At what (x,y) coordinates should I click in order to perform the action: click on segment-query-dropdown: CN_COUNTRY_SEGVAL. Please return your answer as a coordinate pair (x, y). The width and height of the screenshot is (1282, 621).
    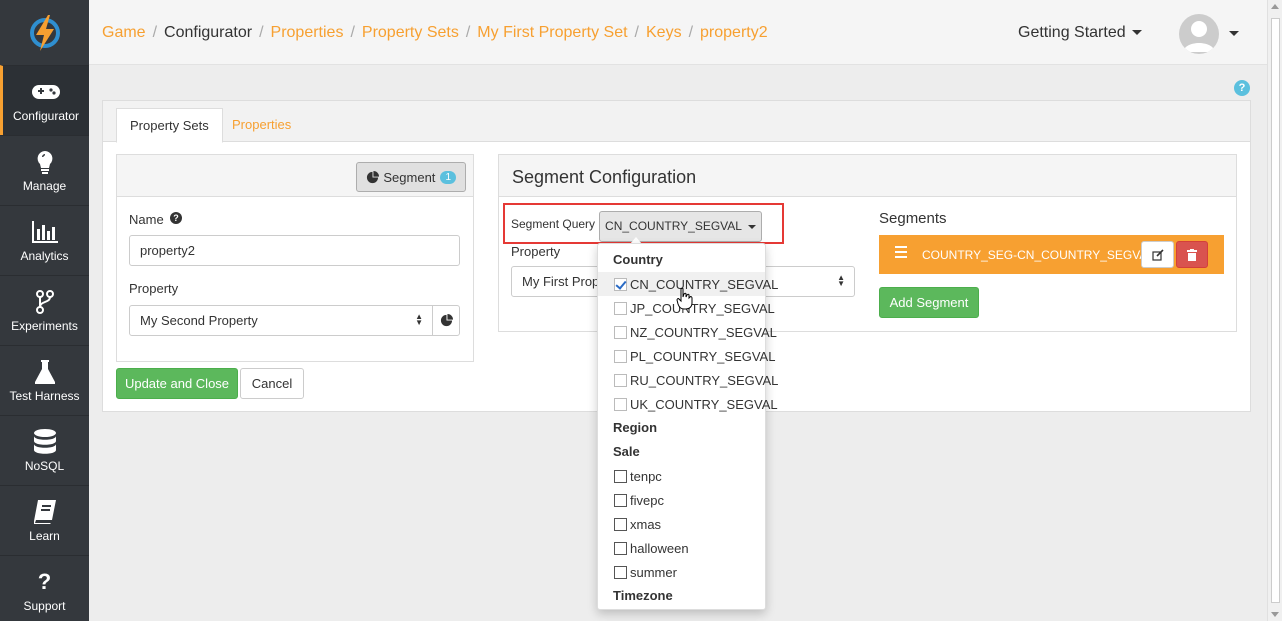
    Looking at the image, I should click on (680, 226).